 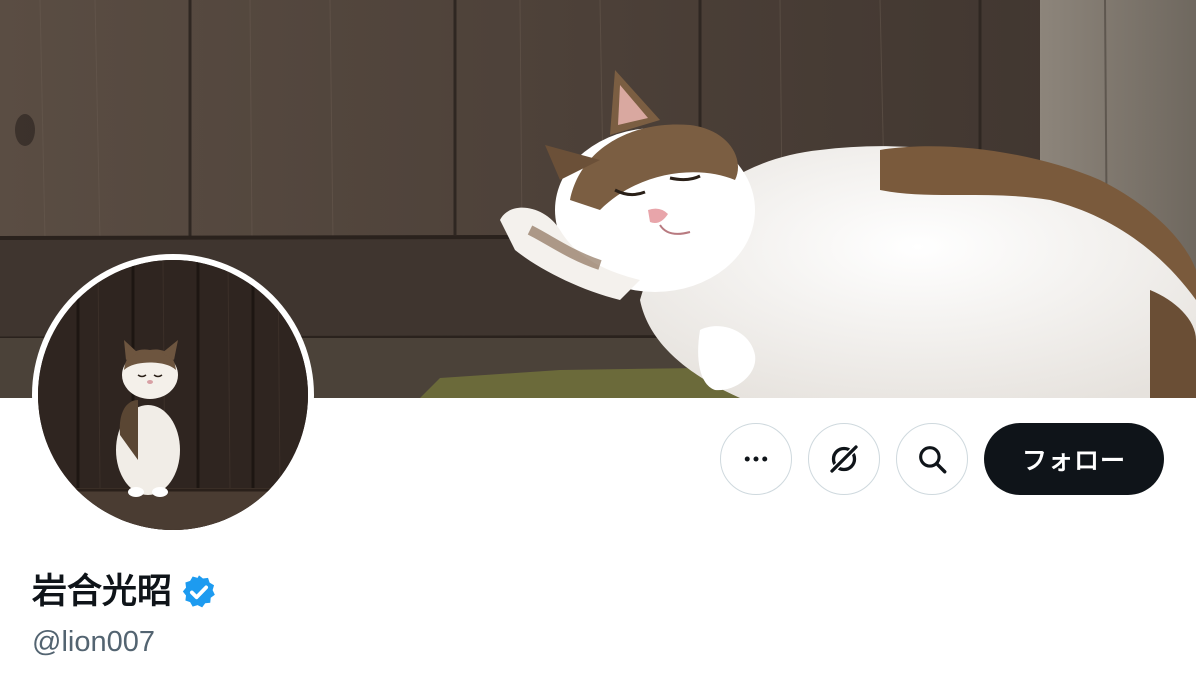 I want to click on more-button, so click(x=756, y=459).